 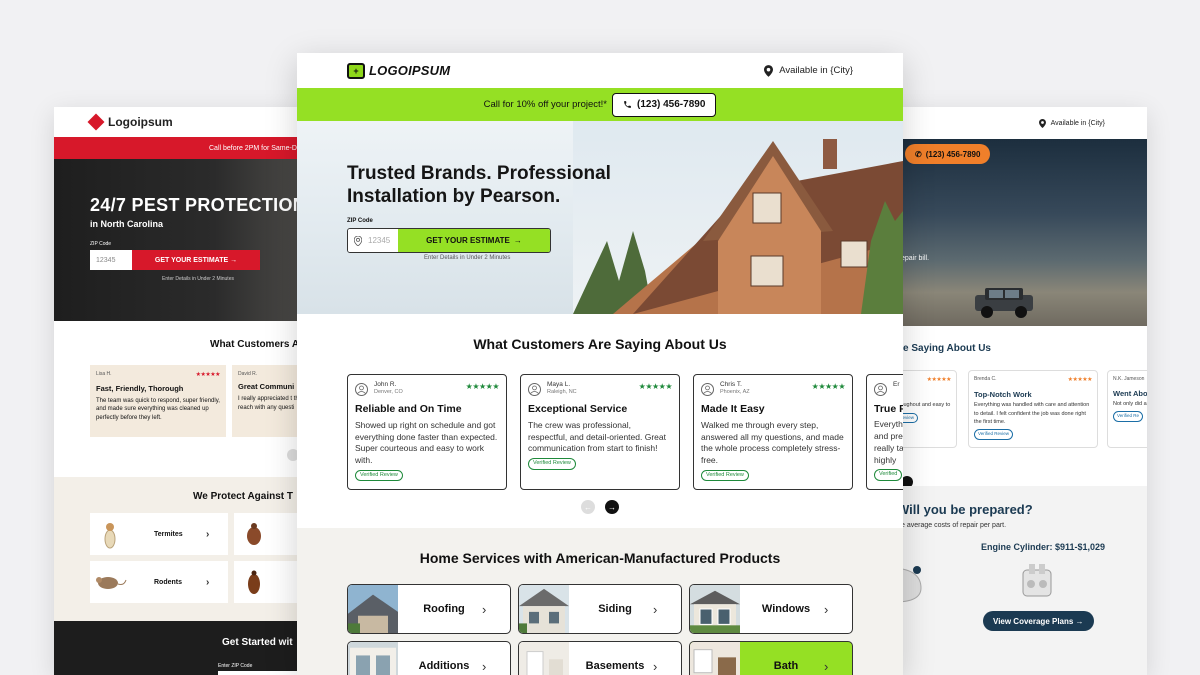 I want to click on windows-photo, so click(x=715, y=609).